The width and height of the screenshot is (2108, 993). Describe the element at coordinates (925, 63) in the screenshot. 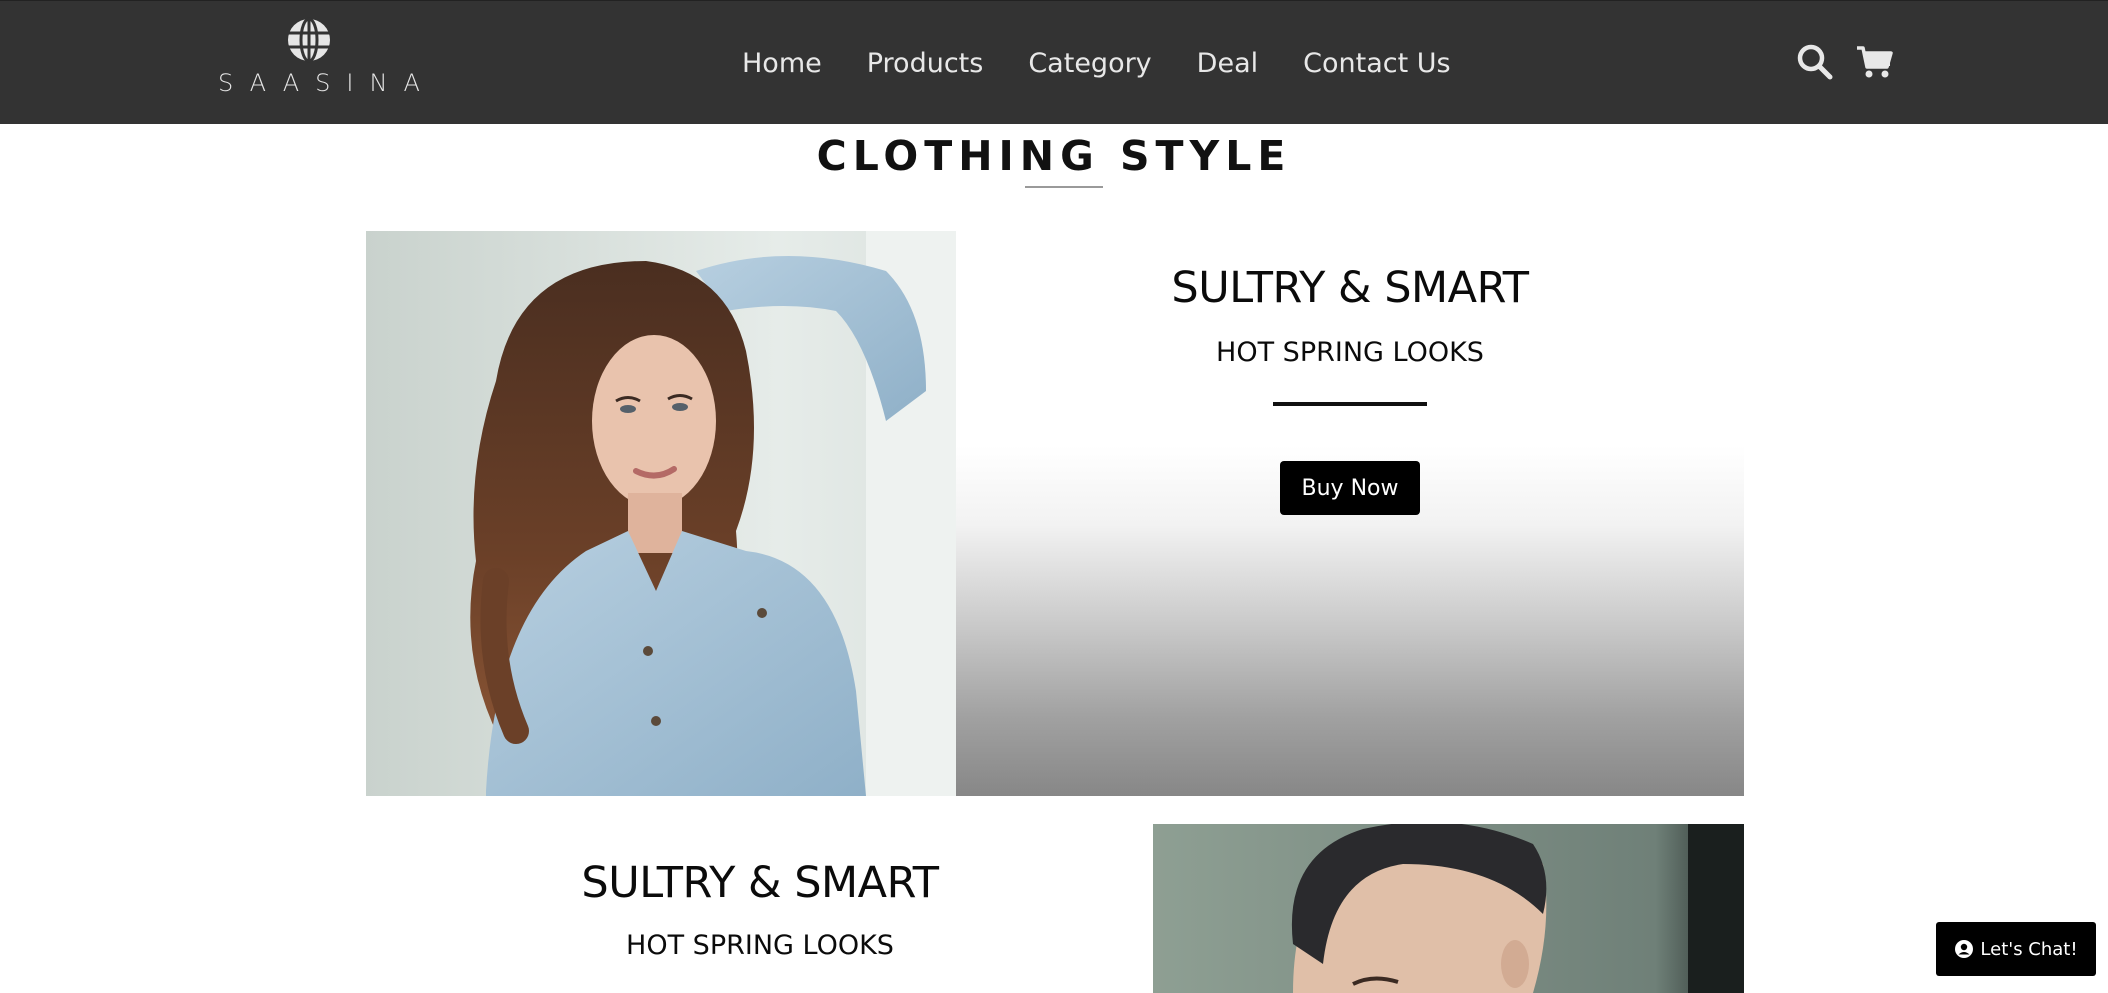

I see `nav-item-products: Products` at that location.